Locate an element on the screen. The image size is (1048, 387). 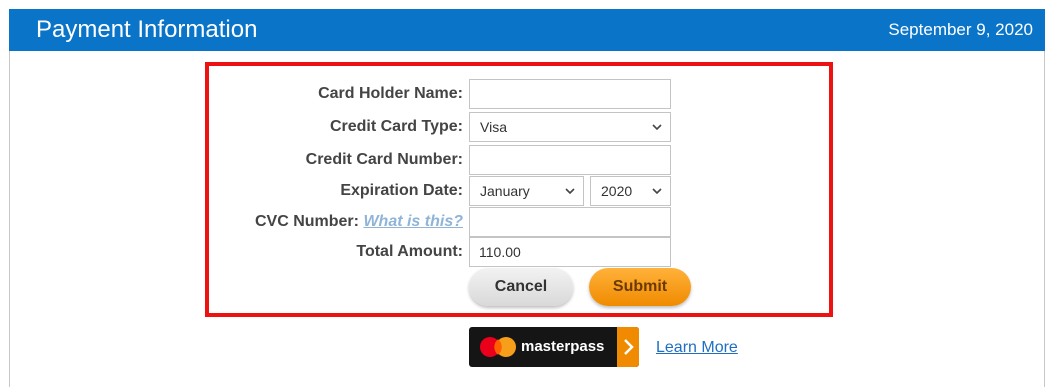
card-holder-label: Card Holder Name: is located at coordinates (390, 93).